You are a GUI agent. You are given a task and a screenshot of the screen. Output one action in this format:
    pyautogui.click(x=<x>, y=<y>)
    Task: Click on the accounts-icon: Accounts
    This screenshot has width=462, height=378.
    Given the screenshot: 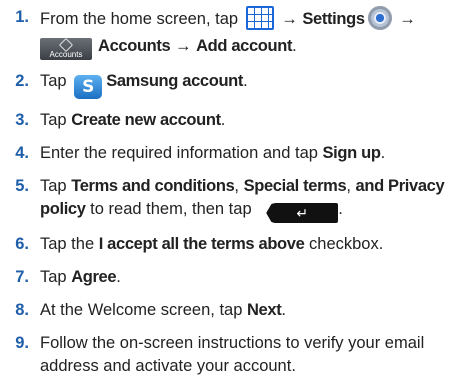 What is the action you would take?
    pyautogui.click(x=66, y=48)
    